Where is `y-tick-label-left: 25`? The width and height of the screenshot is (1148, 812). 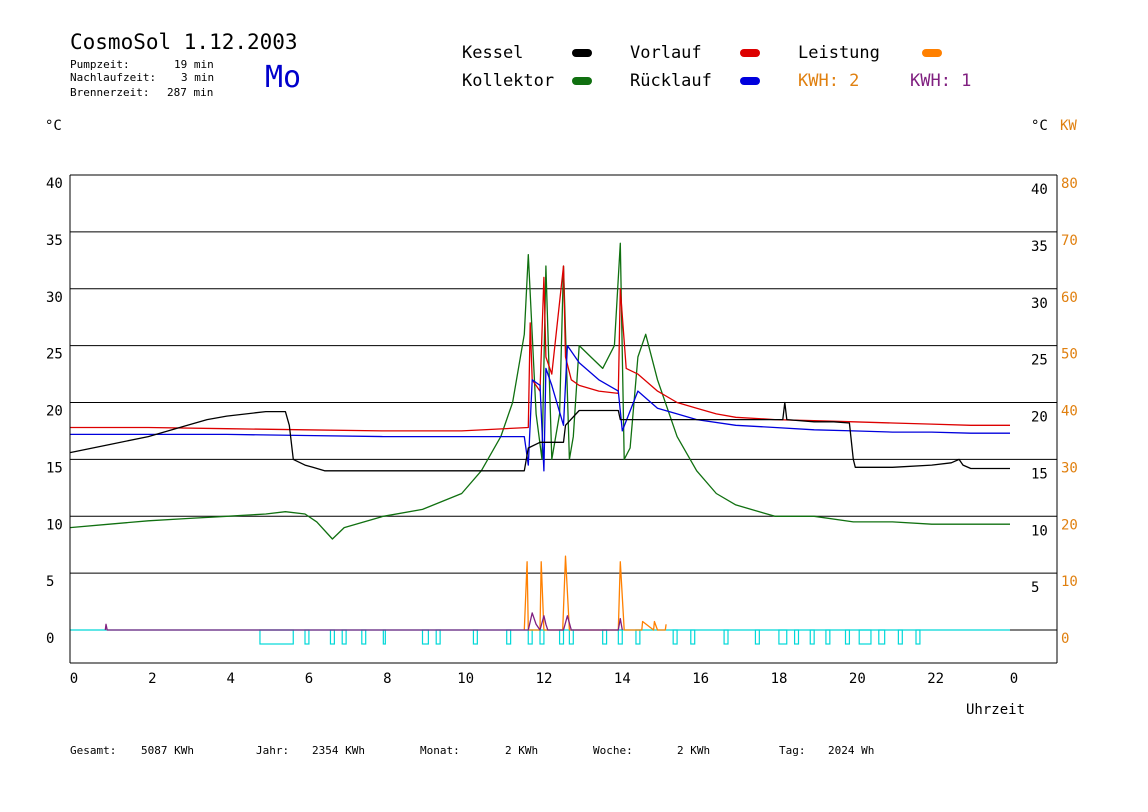
y-tick-label-left: 25 is located at coordinates (54, 355).